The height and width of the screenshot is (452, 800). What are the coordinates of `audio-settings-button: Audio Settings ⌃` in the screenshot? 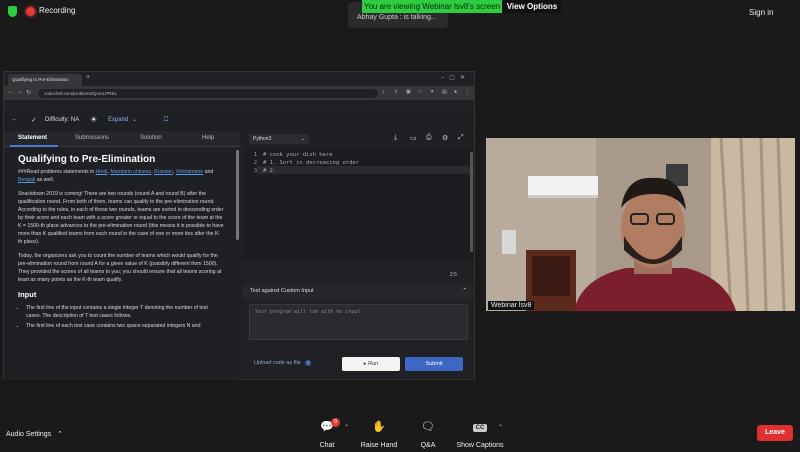 It's located at (34, 434).